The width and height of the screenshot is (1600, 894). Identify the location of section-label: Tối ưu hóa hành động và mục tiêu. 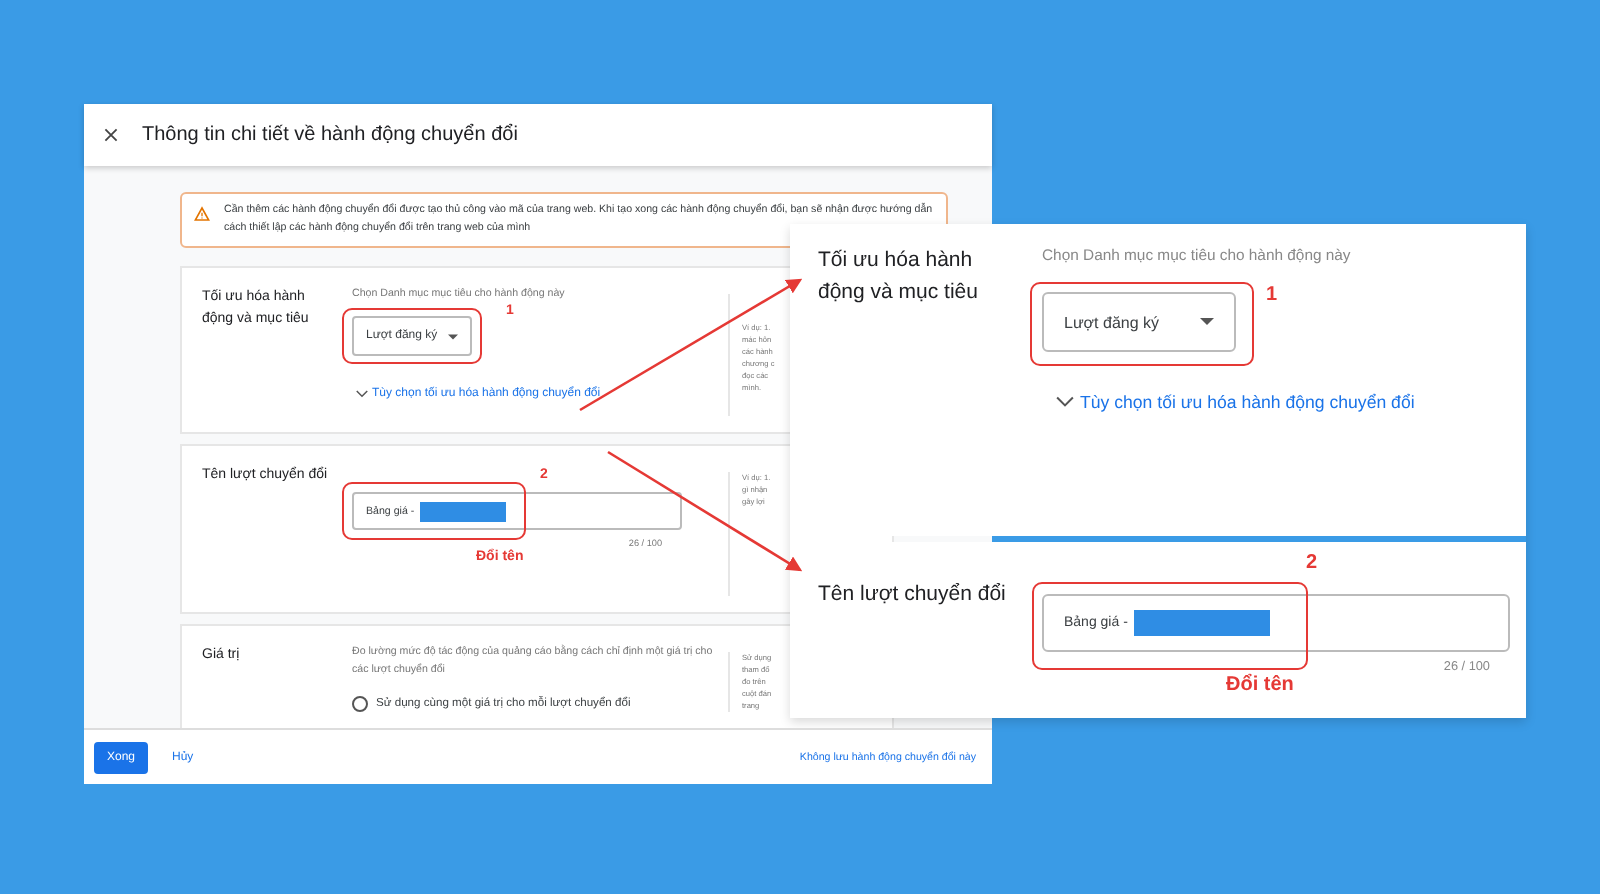
(899, 277).